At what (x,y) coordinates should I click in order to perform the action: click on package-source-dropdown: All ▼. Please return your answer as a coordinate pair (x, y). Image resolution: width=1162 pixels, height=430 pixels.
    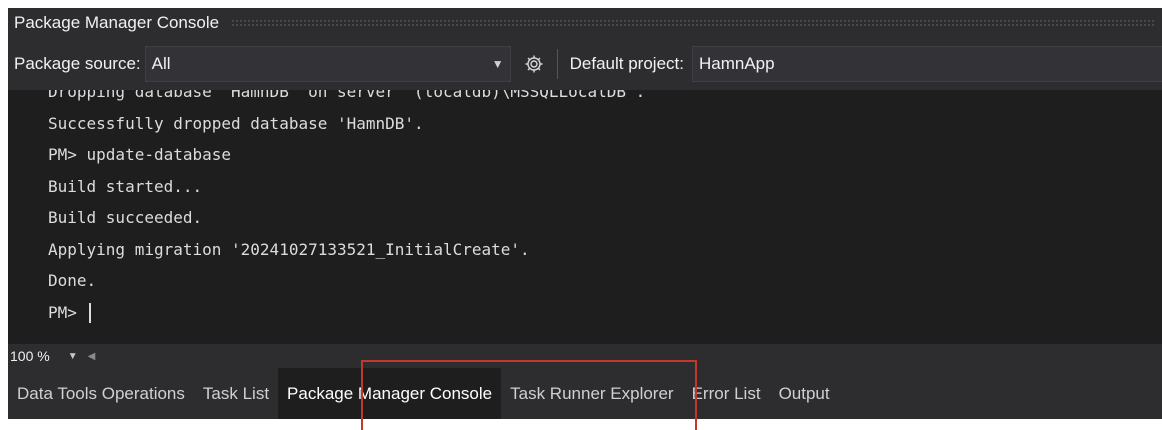
    Looking at the image, I should click on (327, 64).